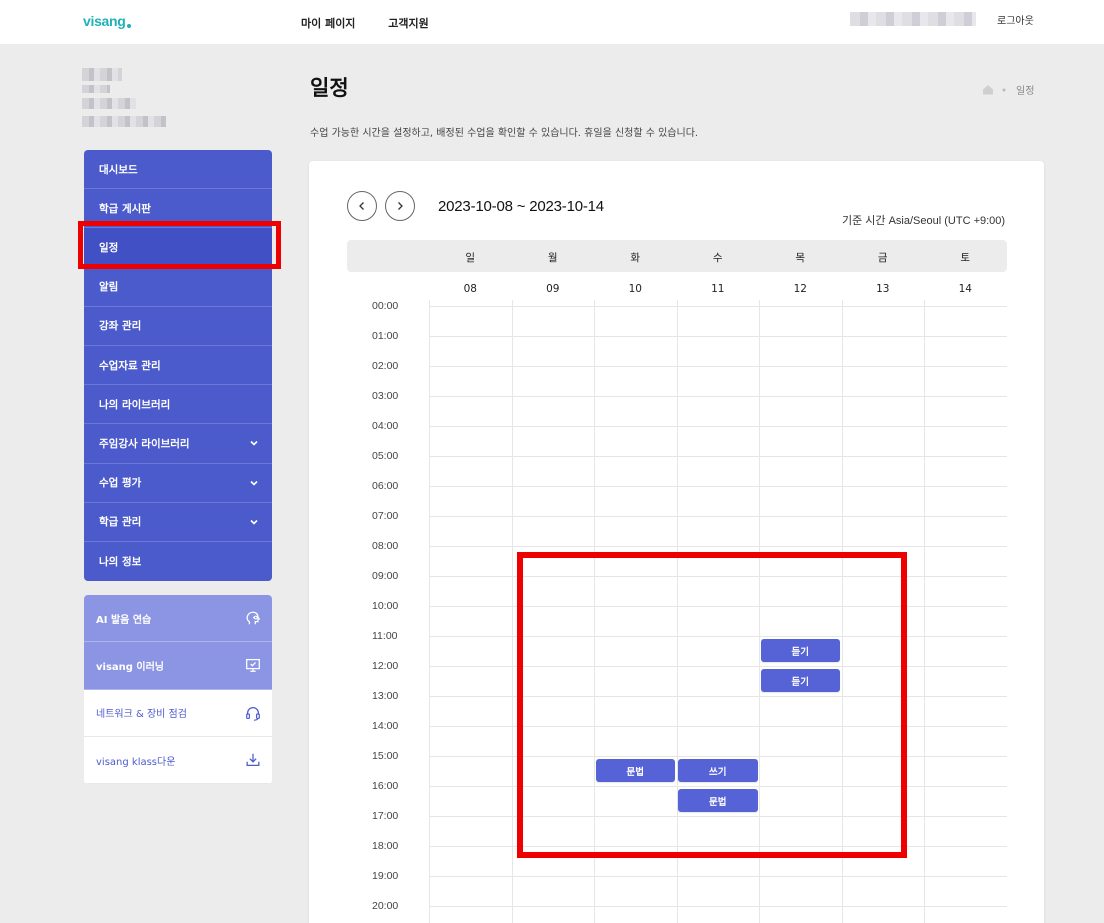 This screenshot has height=923, width=1104. I want to click on quick-klass-download: visang klass다운, so click(178, 760).